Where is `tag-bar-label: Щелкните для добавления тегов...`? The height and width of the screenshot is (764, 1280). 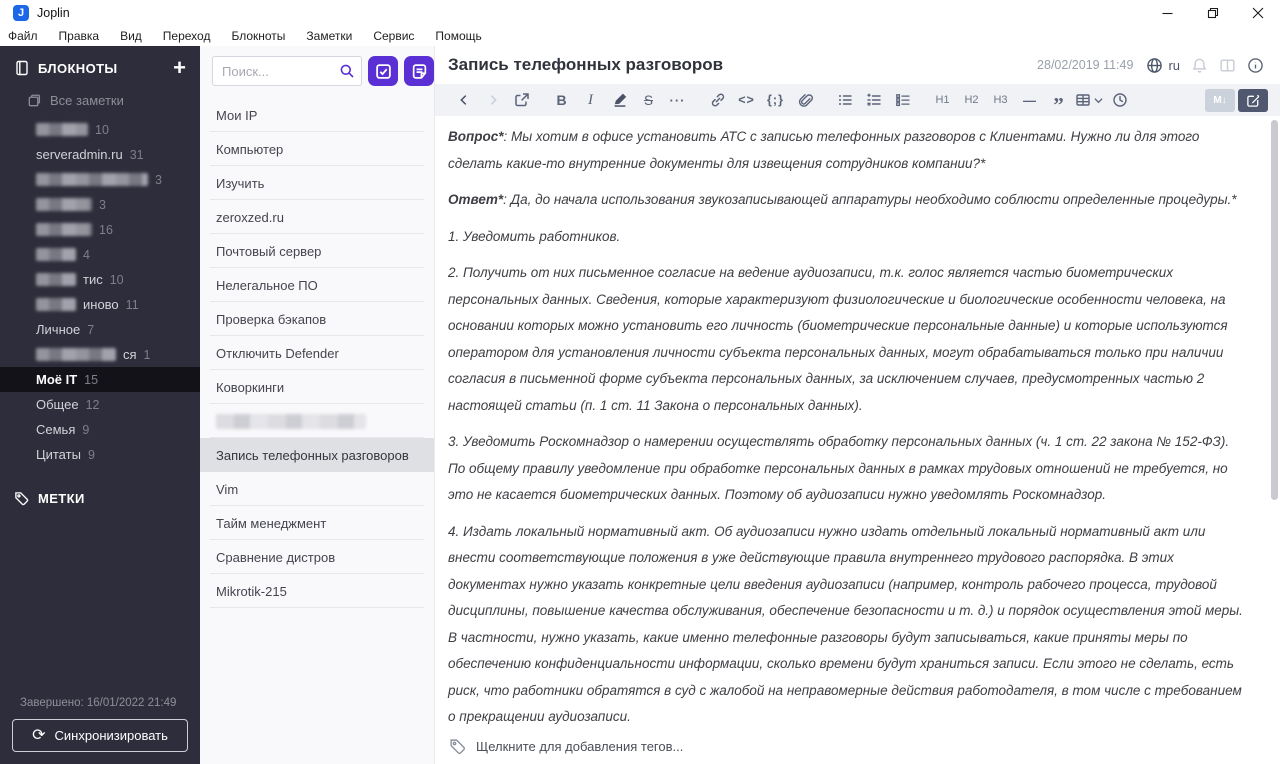
tag-bar-label: Щелкните для добавления тегов... is located at coordinates (580, 746).